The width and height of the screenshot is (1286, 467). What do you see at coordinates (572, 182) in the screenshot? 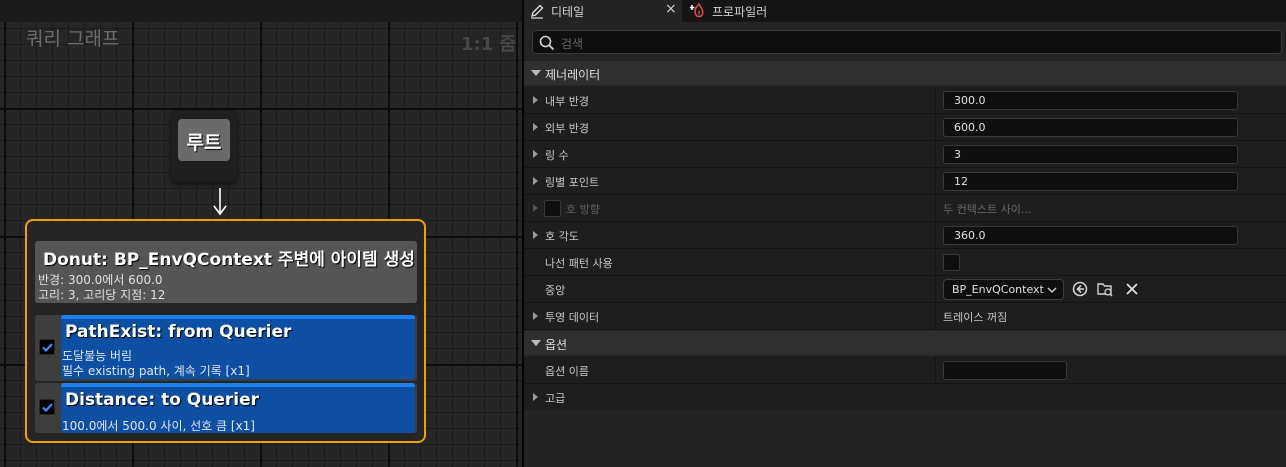
I see `property-label: 링별 포인트` at bounding box center [572, 182].